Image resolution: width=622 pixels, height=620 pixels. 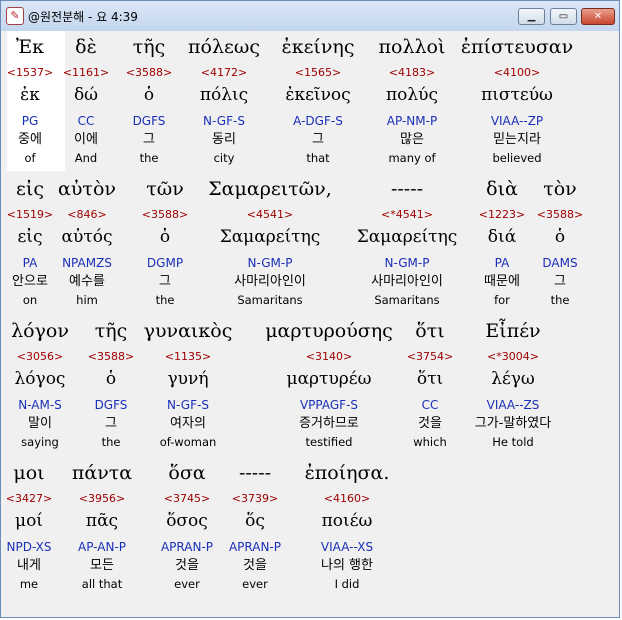 I want to click on korean-gloss: 여자의, so click(x=188, y=423).